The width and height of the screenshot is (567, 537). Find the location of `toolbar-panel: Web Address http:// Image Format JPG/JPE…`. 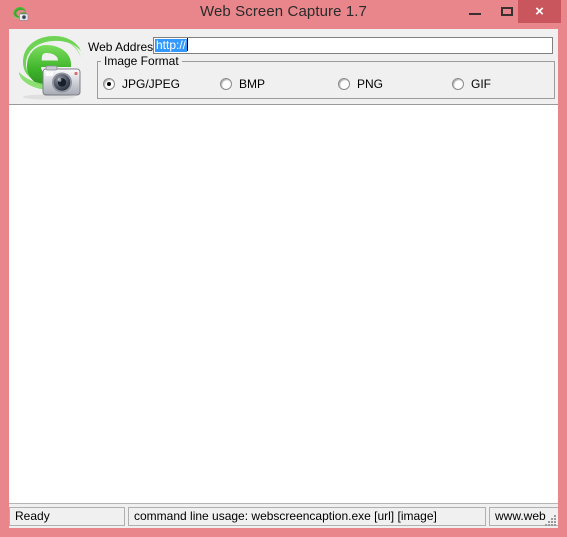

toolbar-panel: Web Address http:// Image Format JPG/JPE… is located at coordinates (283, 67).